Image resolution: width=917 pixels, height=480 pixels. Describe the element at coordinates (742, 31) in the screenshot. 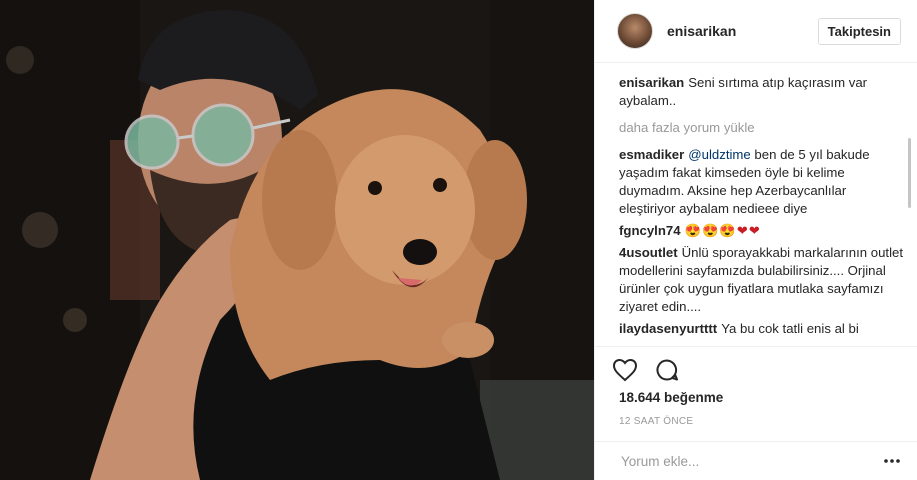

I see `author-username: enisarikan` at that location.